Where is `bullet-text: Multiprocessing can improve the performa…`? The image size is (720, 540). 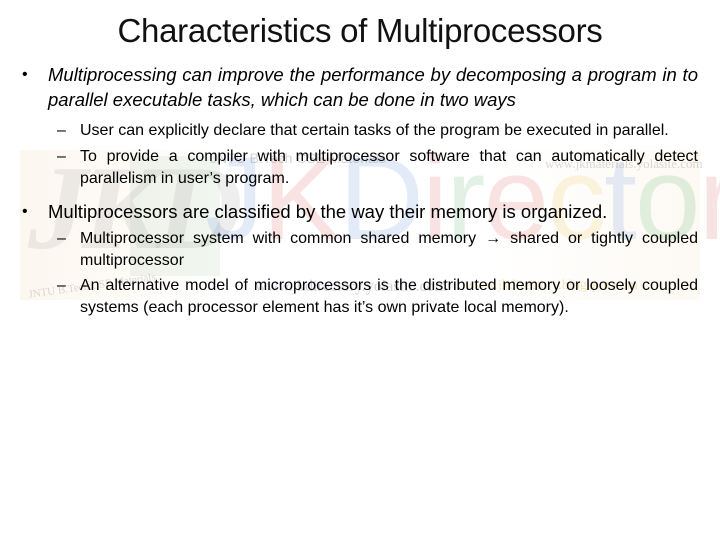
bullet-text: Multiprocessing can improve the performa… is located at coordinates (373, 87).